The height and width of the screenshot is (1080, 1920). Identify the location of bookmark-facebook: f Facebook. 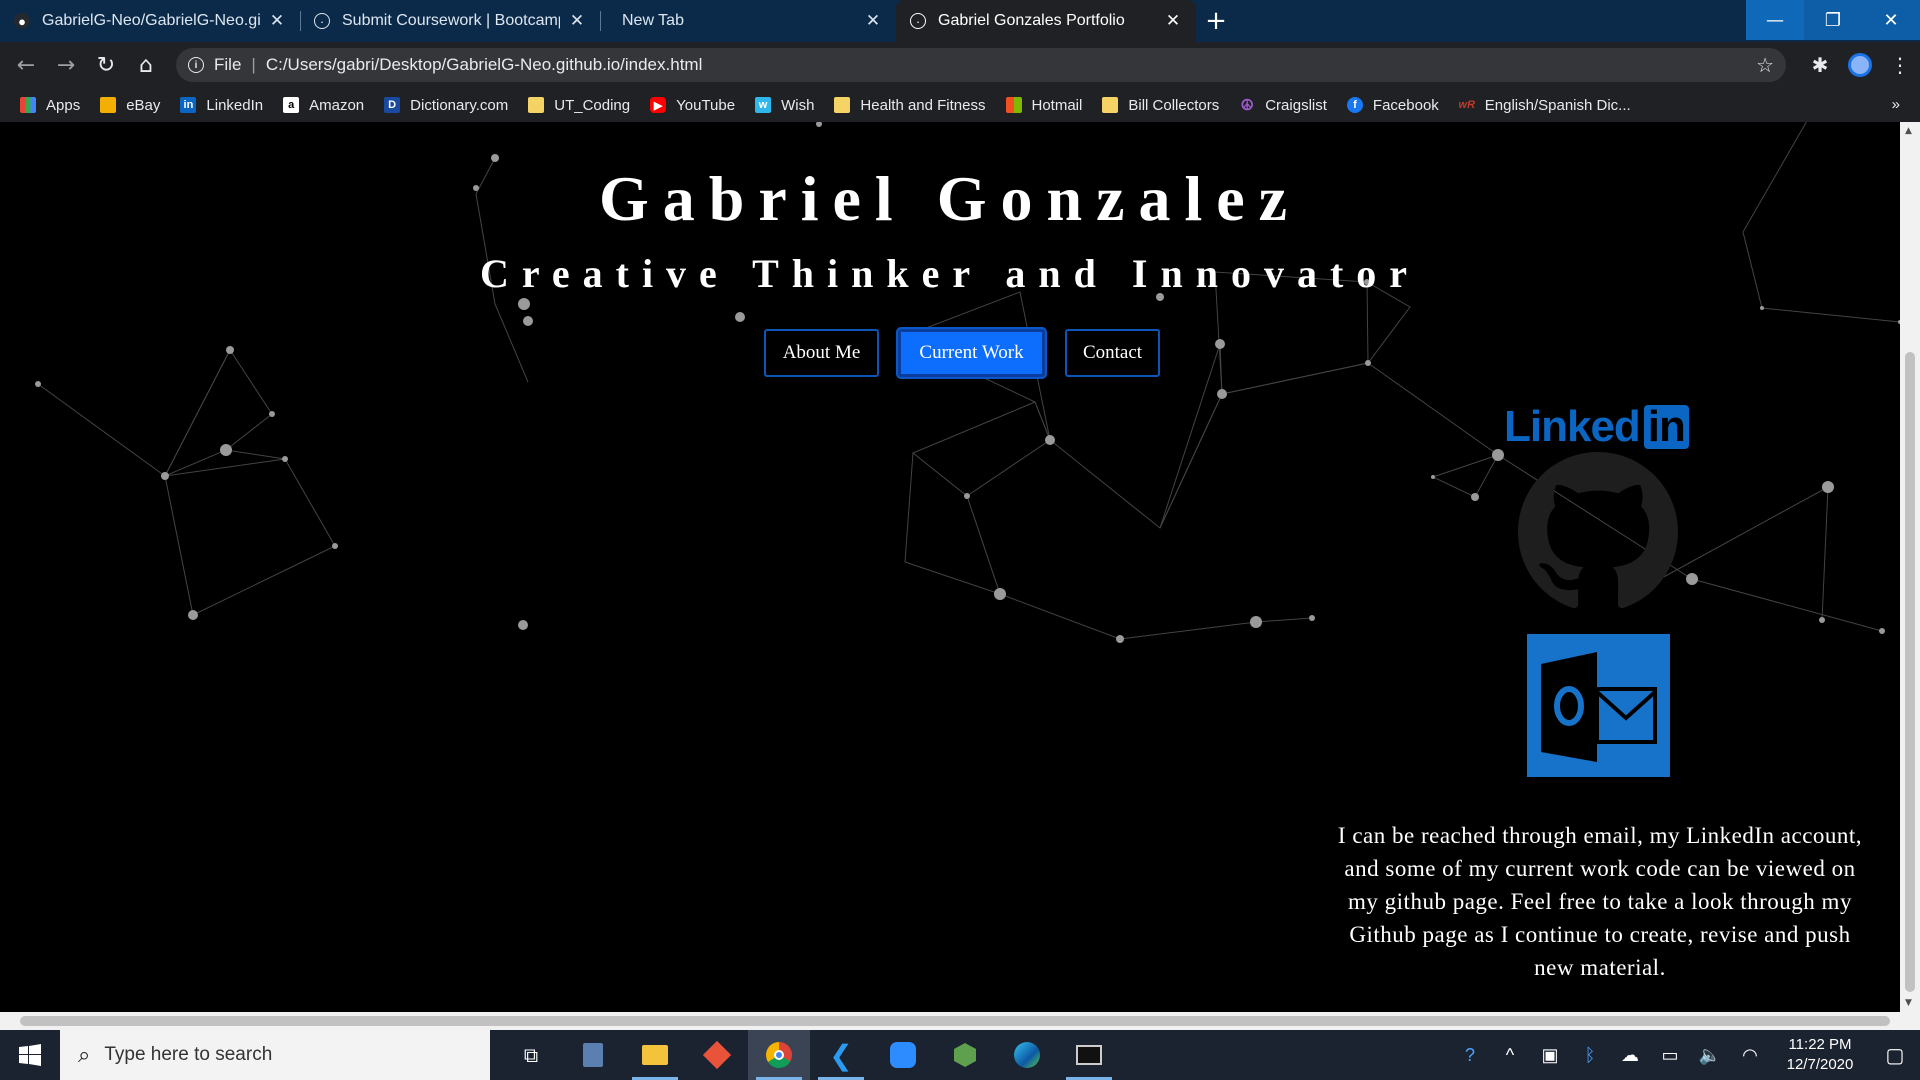
(1392, 105).